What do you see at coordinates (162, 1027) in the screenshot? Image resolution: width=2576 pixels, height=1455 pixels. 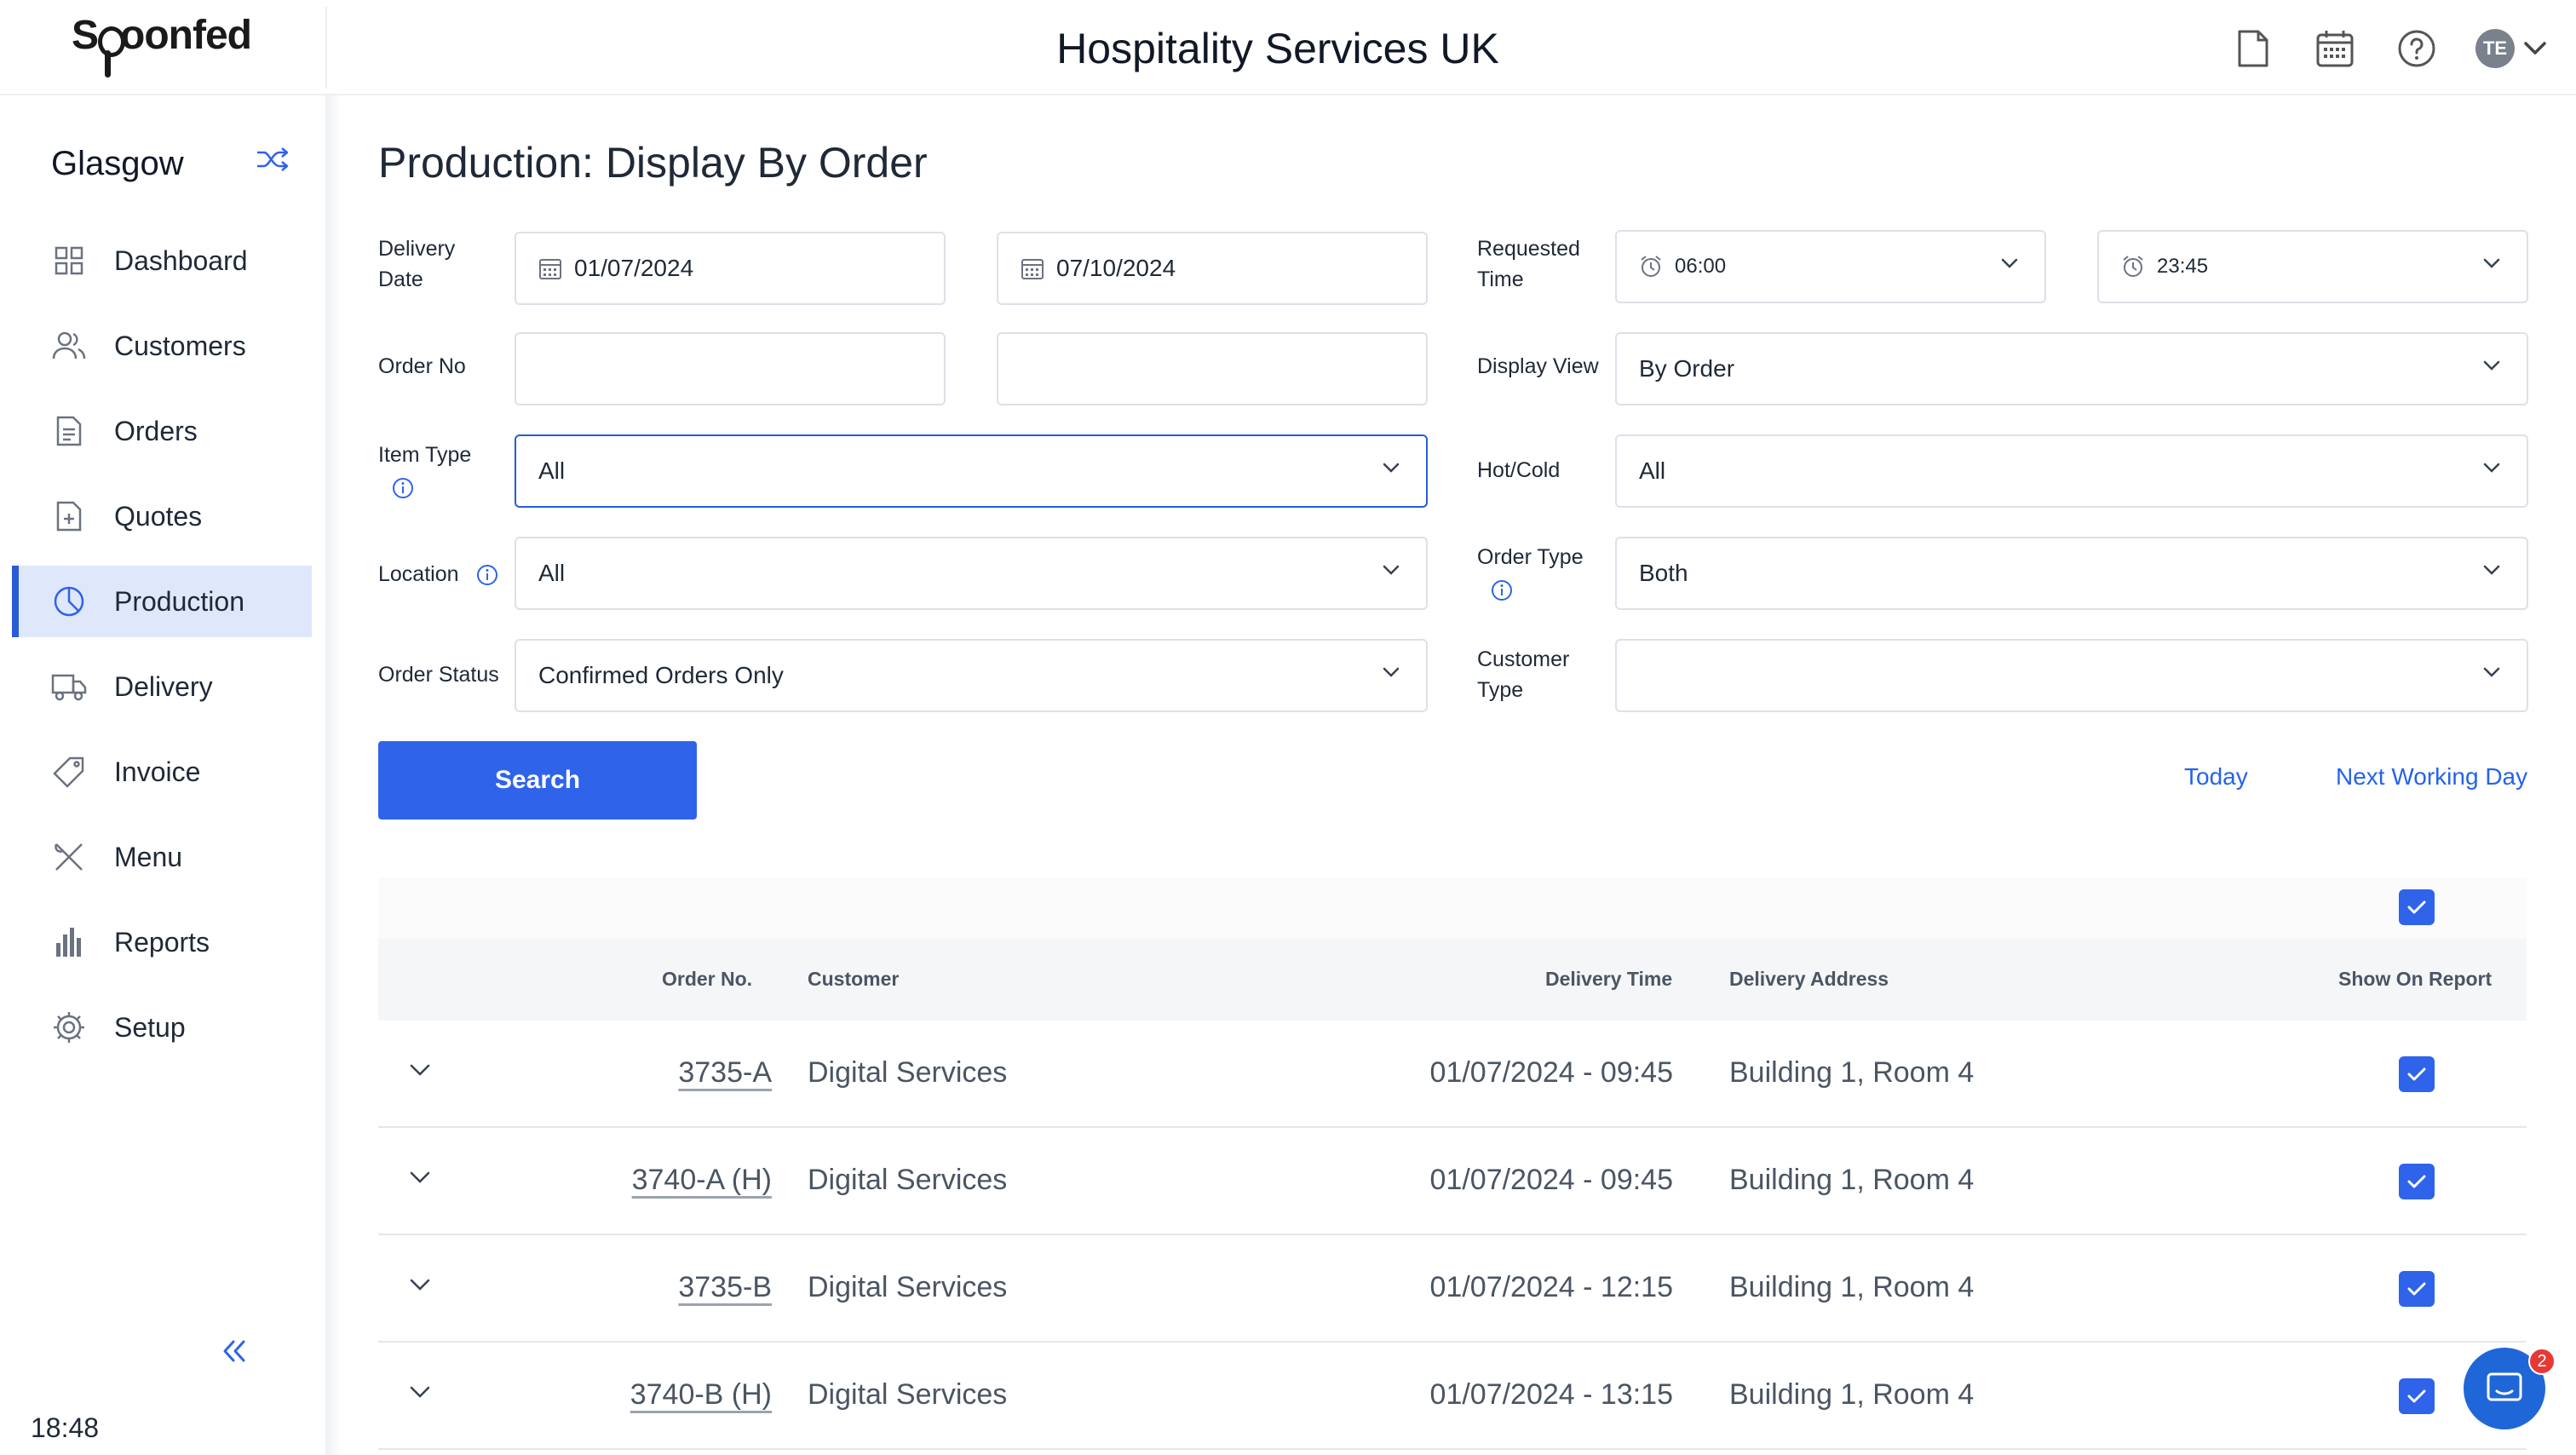 I see `sidebar-item-setup: Setup` at bounding box center [162, 1027].